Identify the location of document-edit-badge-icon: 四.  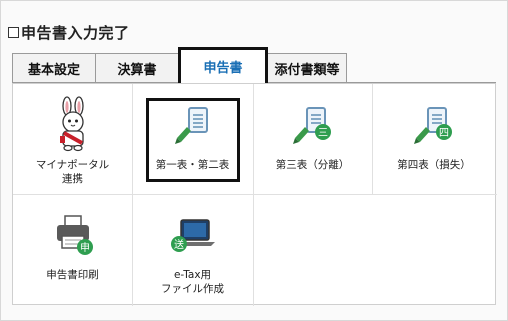
(433, 125).